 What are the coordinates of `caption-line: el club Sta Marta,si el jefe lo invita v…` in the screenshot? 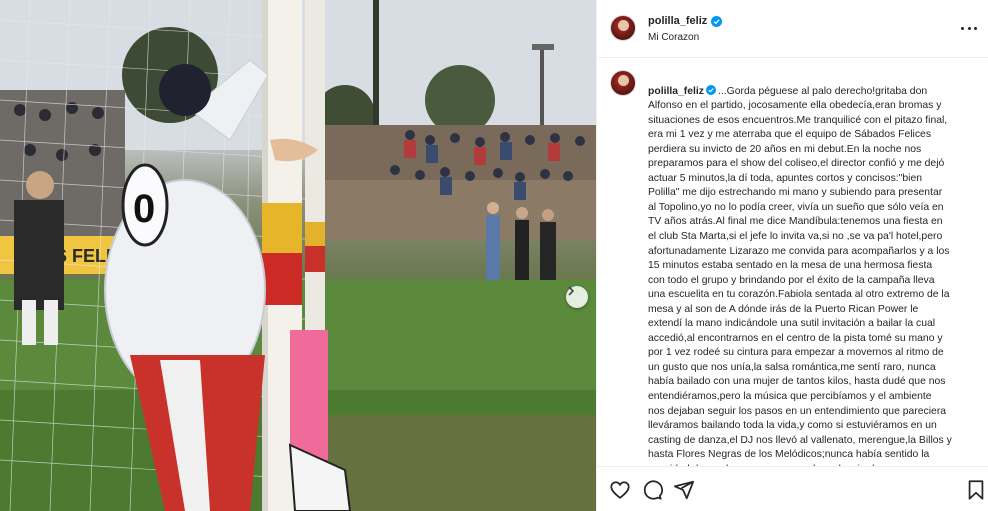 It's located at (795, 237).